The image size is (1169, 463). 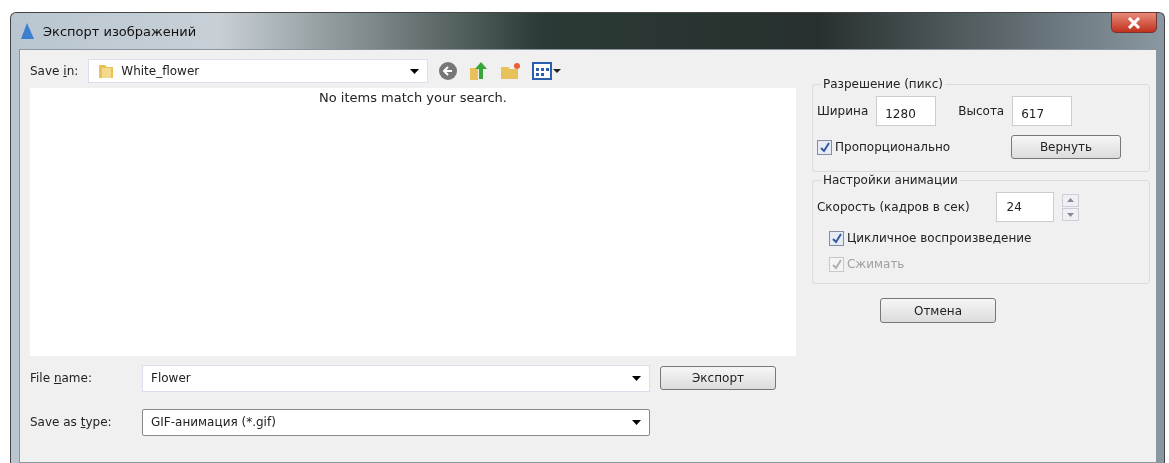 I want to click on close-button, so click(x=1134, y=22).